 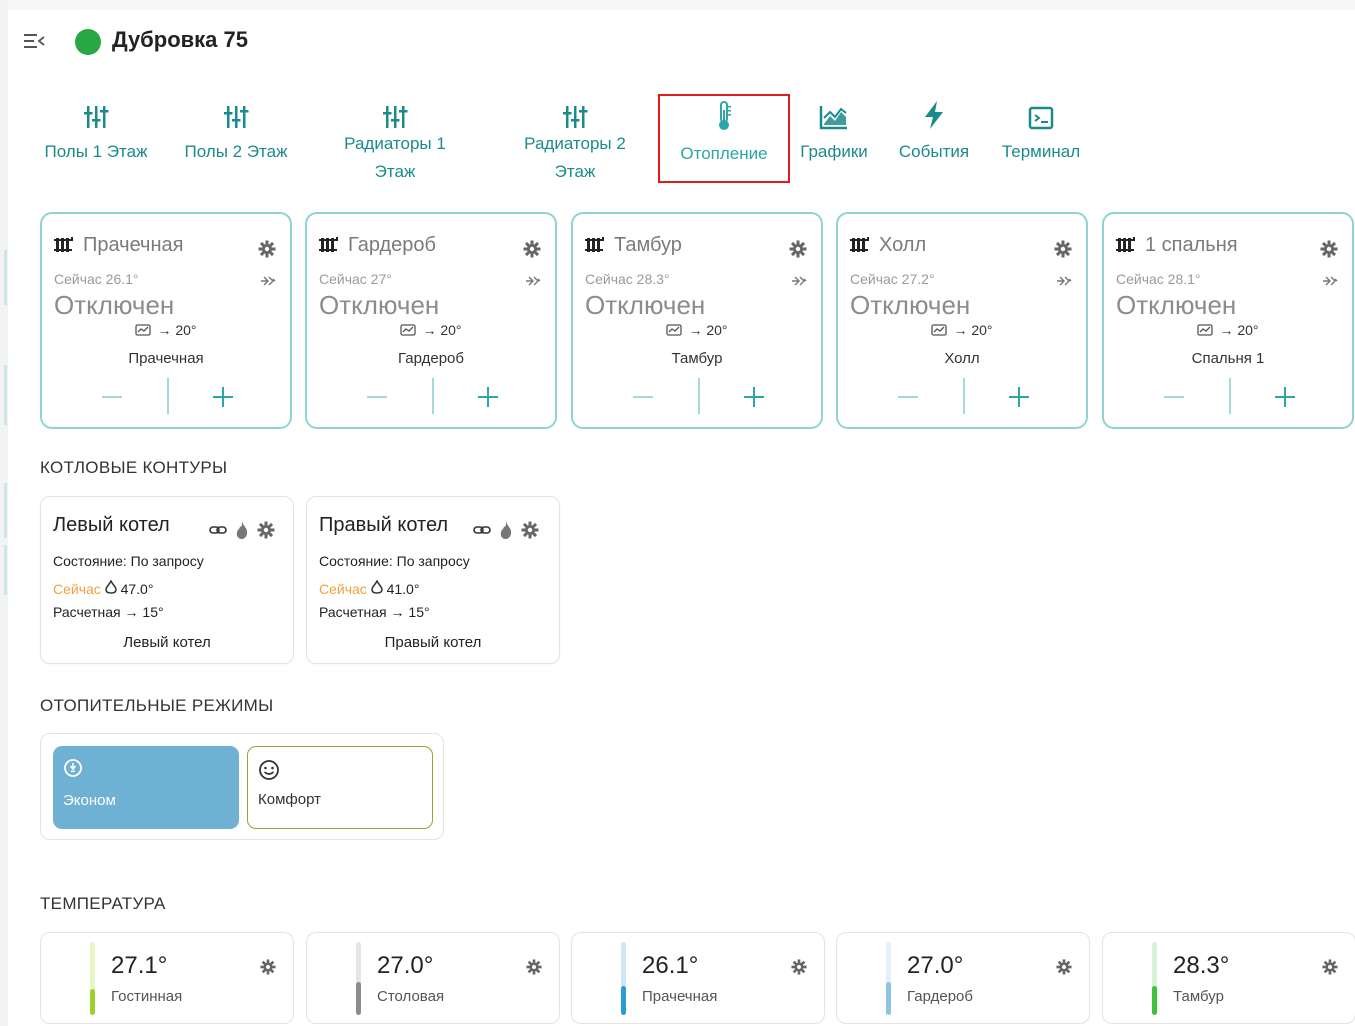 I want to click on room-current-temp: Сейчас 28.1°, so click(x=1158, y=279).